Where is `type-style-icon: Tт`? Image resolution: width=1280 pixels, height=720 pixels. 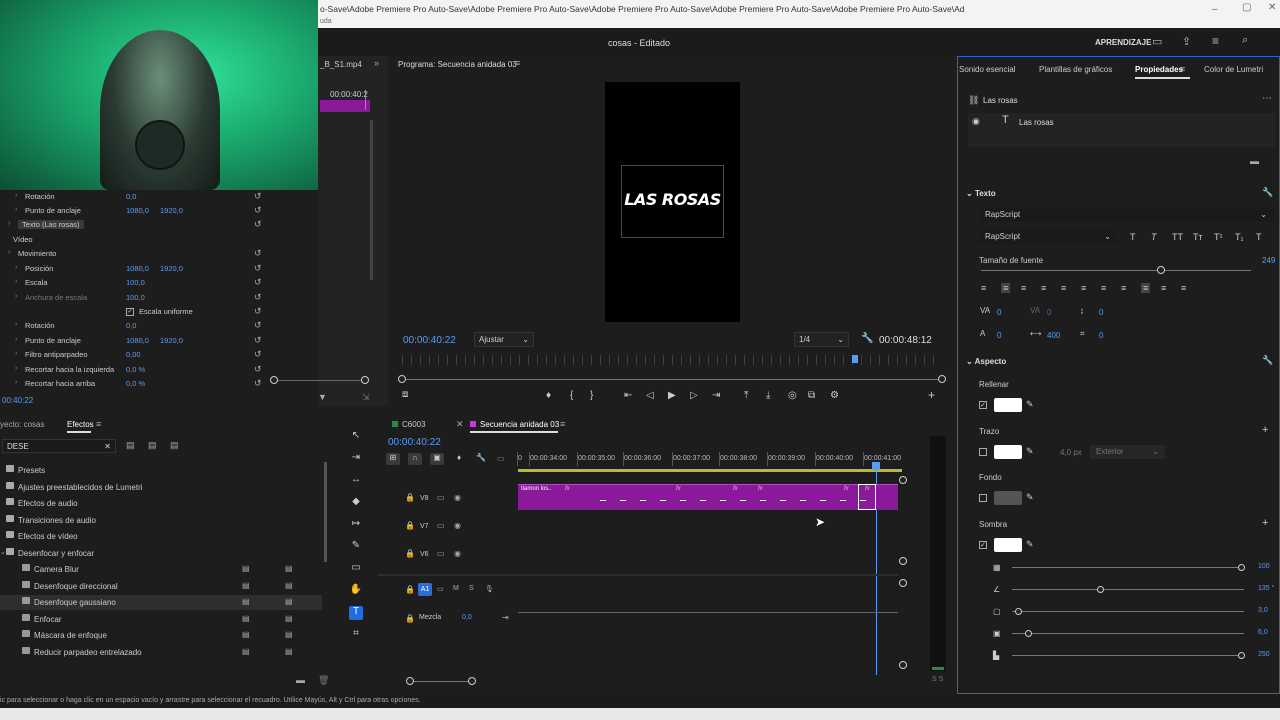 type-style-icon: Tт is located at coordinates (1198, 237).